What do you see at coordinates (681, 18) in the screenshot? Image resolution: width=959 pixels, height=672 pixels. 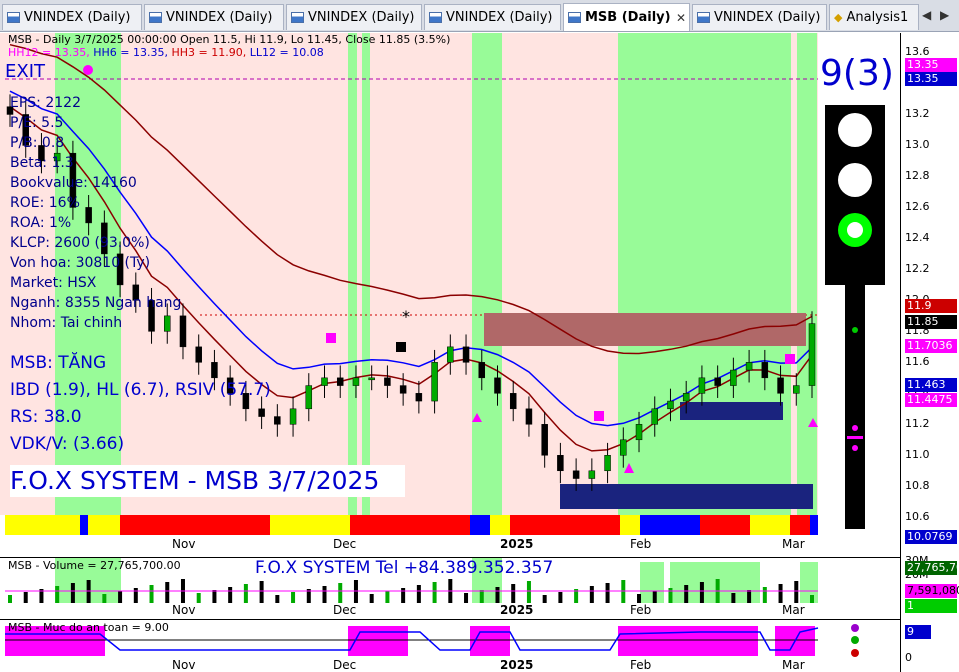 I see `close-icon: ✕` at bounding box center [681, 18].